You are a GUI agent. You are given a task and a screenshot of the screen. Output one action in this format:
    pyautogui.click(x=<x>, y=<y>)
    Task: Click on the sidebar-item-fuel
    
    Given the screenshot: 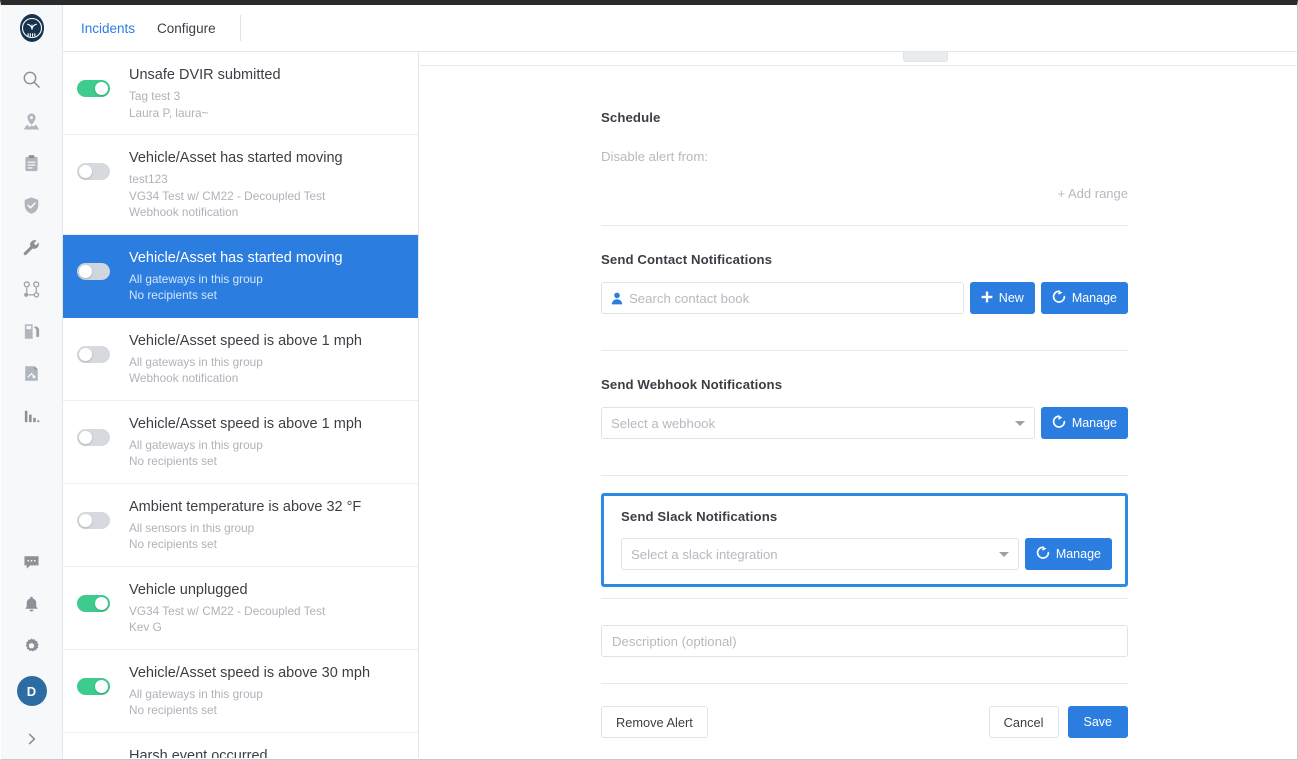 What is the action you would take?
    pyautogui.click(x=32, y=331)
    